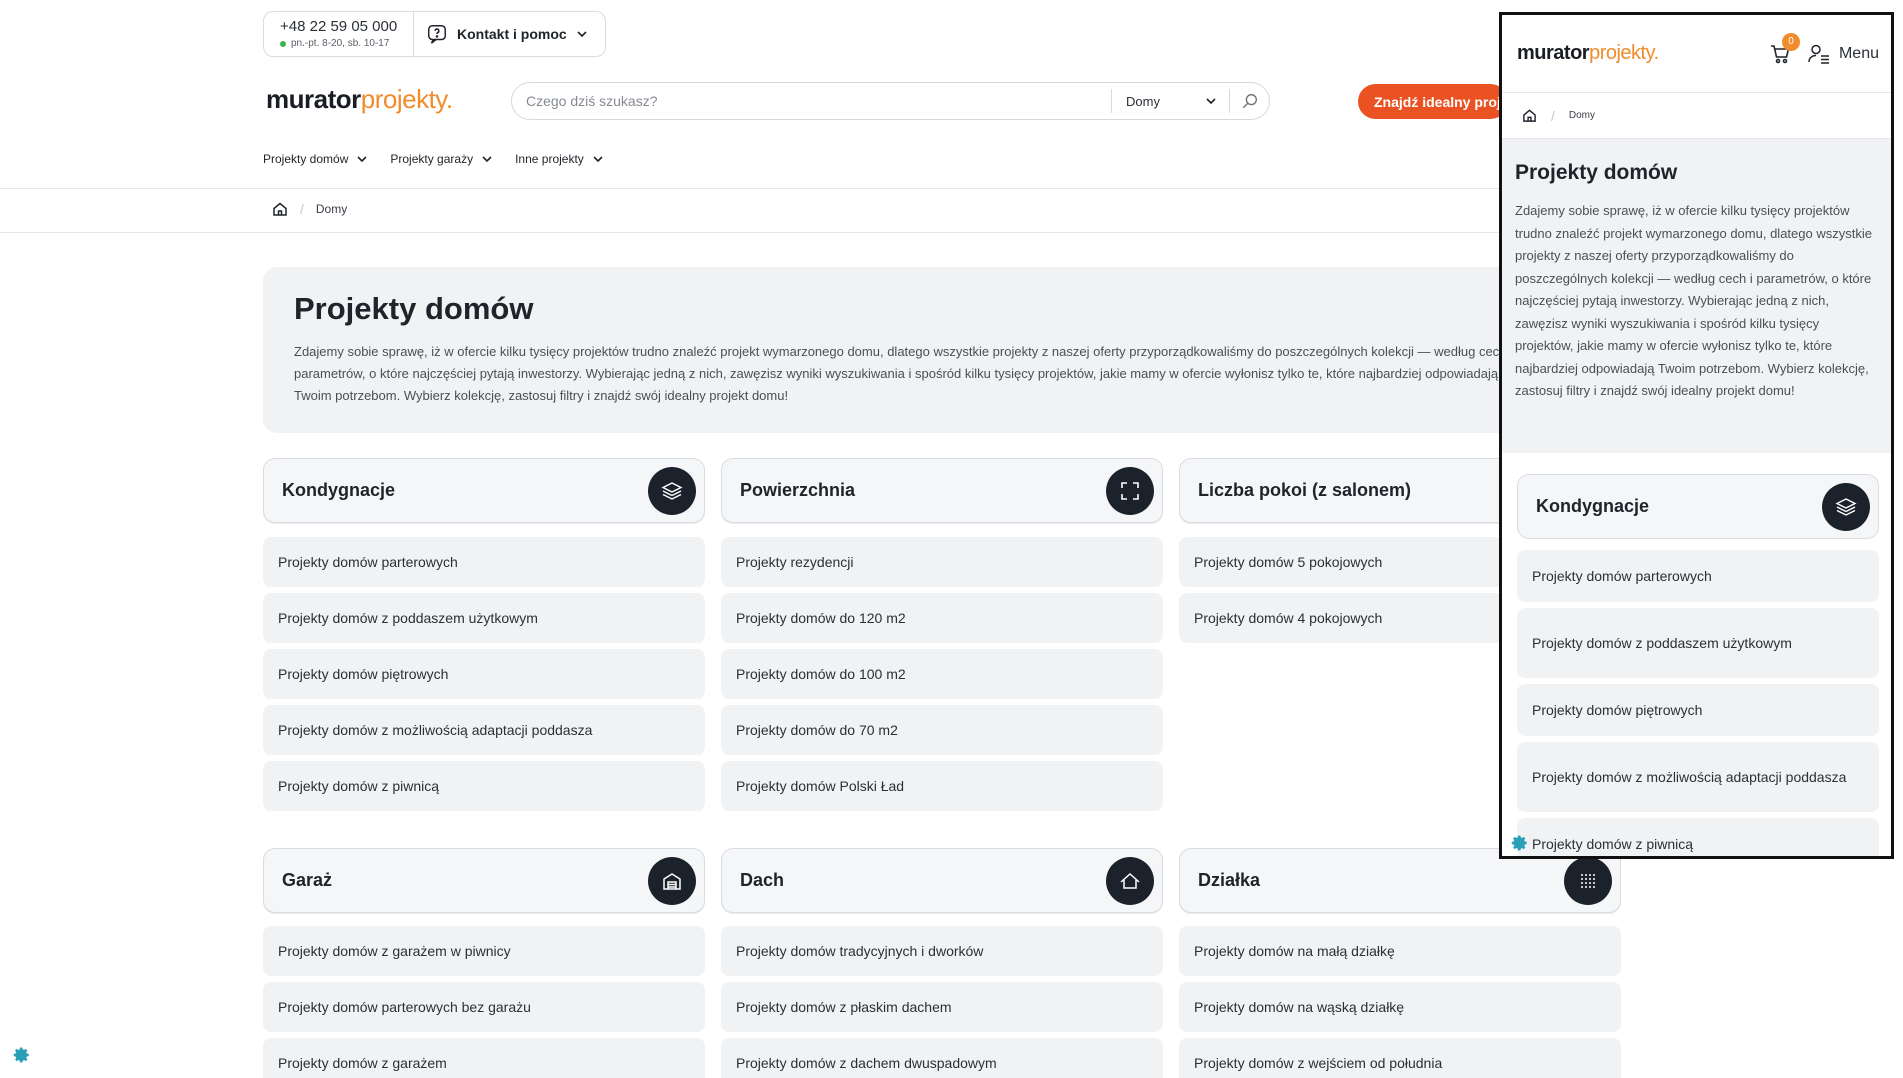 The height and width of the screenshot is (1078, 1903). What do you see at coordinates (484, 951) in the screenshot?
I see `category-link: Projekty domów z garażem w piwnicy` at bounding box center [484, 951].